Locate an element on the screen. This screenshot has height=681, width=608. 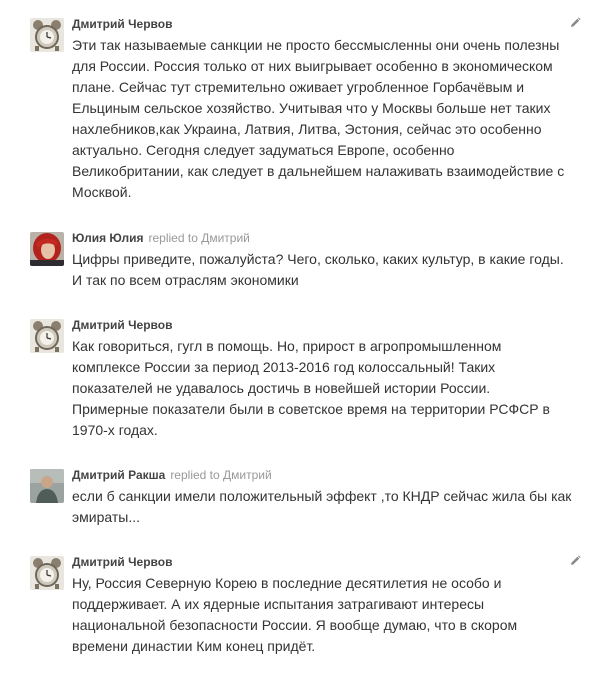
comment-meta: Дмитрий Ракша replied to Дмитрий is located at coordinates (172, 475).